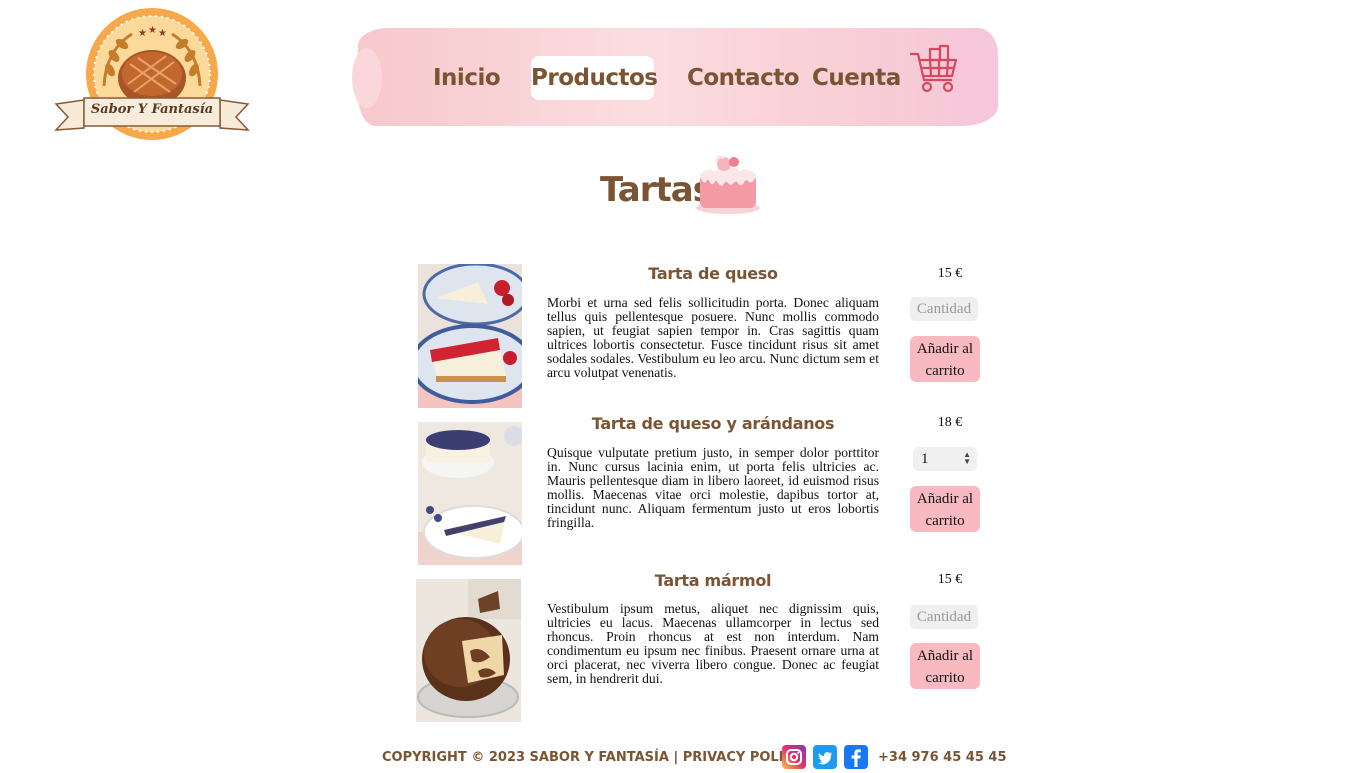 The image size is (1366, 773). What do you see at coordinates (152, 109) in the screenshot?
I see `logo-text: Sabor Y Fantasía` at bounding box center [152, 109].